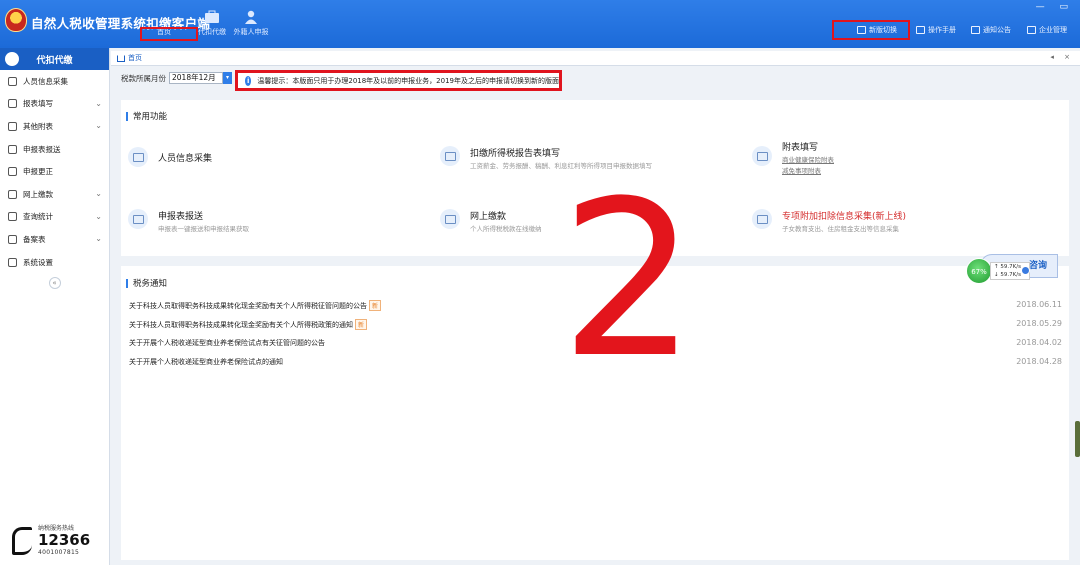 This screenshot has height=565, width=1080. What do you see at coordinates (150, 284) in the screenshot?
I see `tax-notices-title-text: 税务通知` at bounding box center [150, 284].